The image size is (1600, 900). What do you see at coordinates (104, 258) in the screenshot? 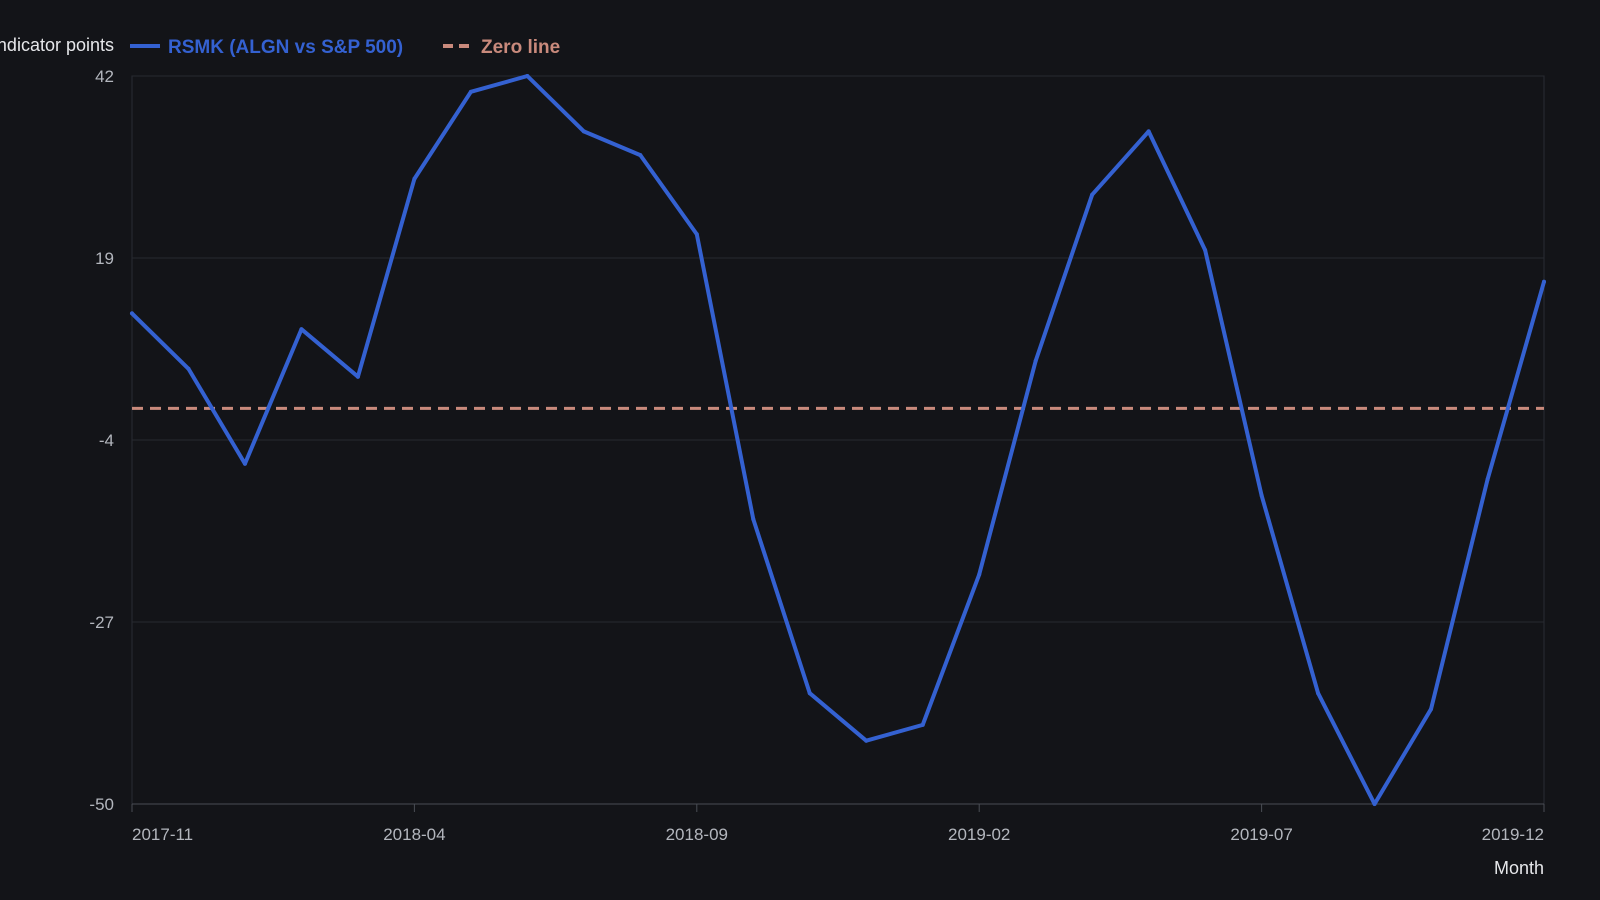
I see `y-tick-label: 19` at bounding box center [104, 258].